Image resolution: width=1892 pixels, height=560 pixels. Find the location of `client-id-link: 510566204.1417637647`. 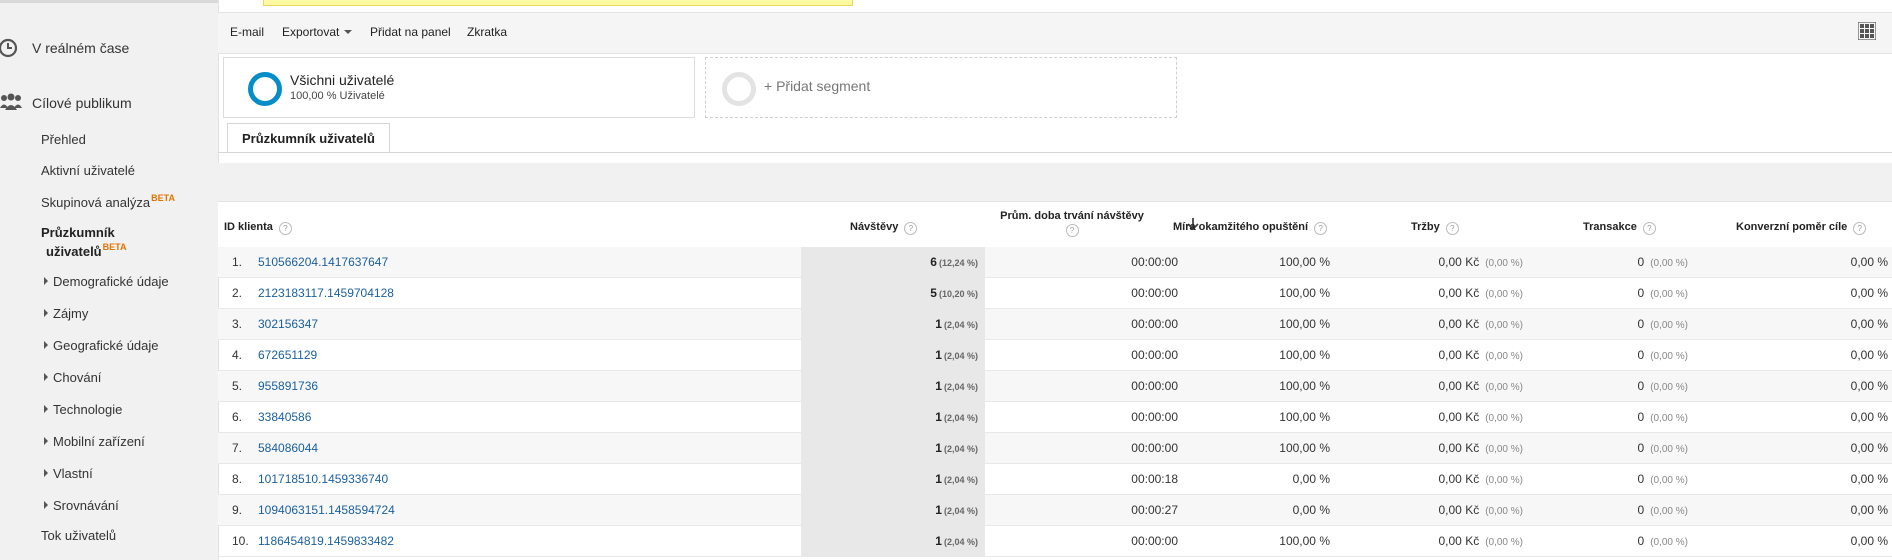

client-id-link: 510566204.1417637647 is located at coordinates (323, 262).